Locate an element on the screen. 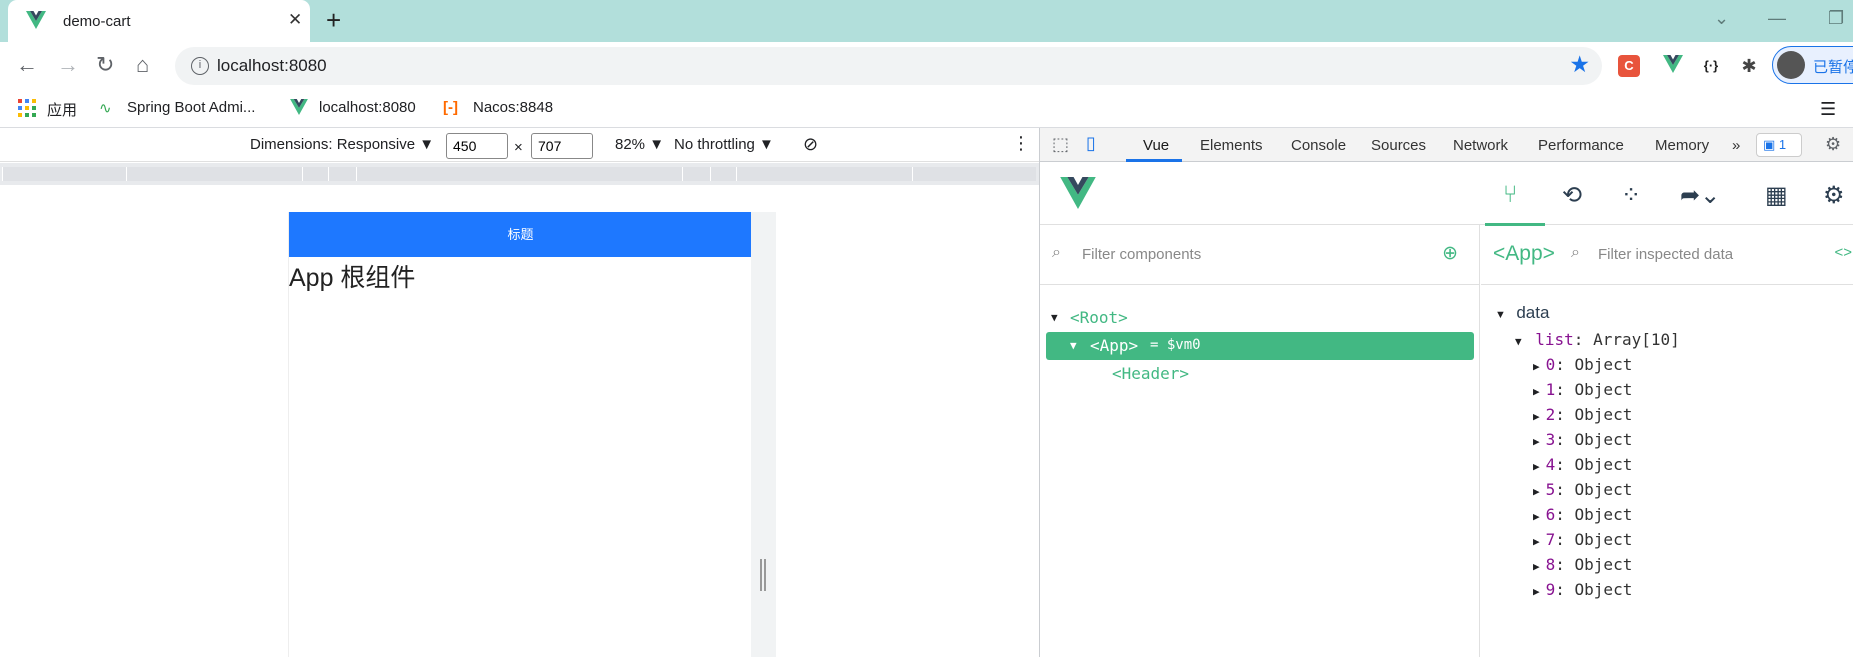  components-icon: ⑂ is located at coordinates (1510, 195).